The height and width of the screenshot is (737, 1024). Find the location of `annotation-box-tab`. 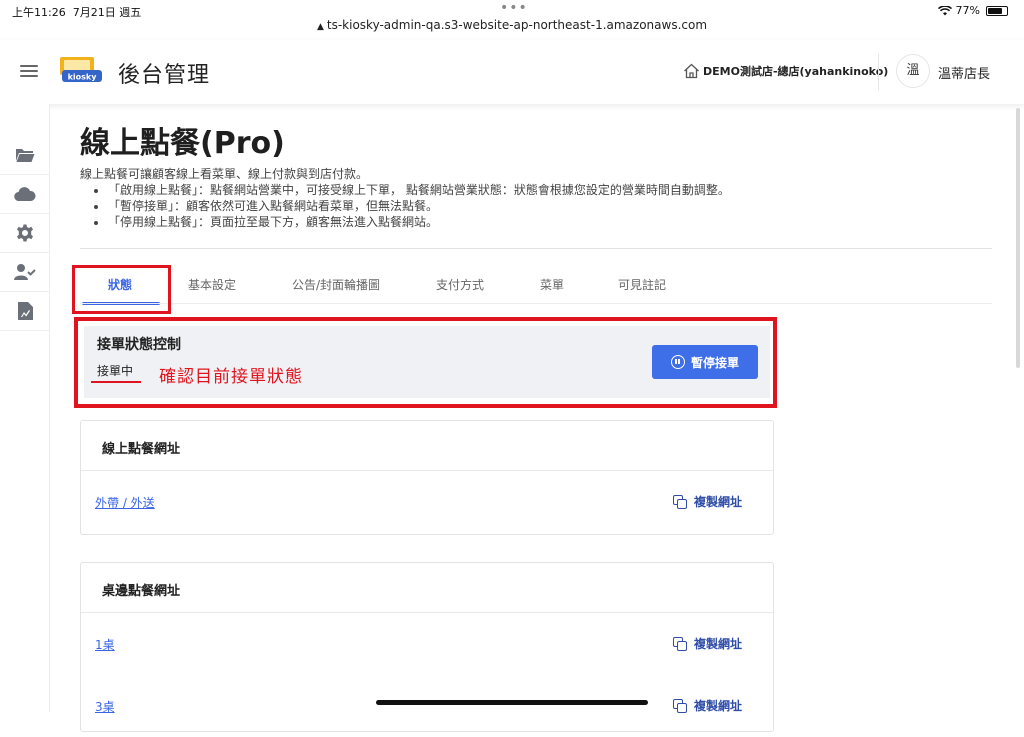

annotation-box-tab is located at coordinates (121, 289).